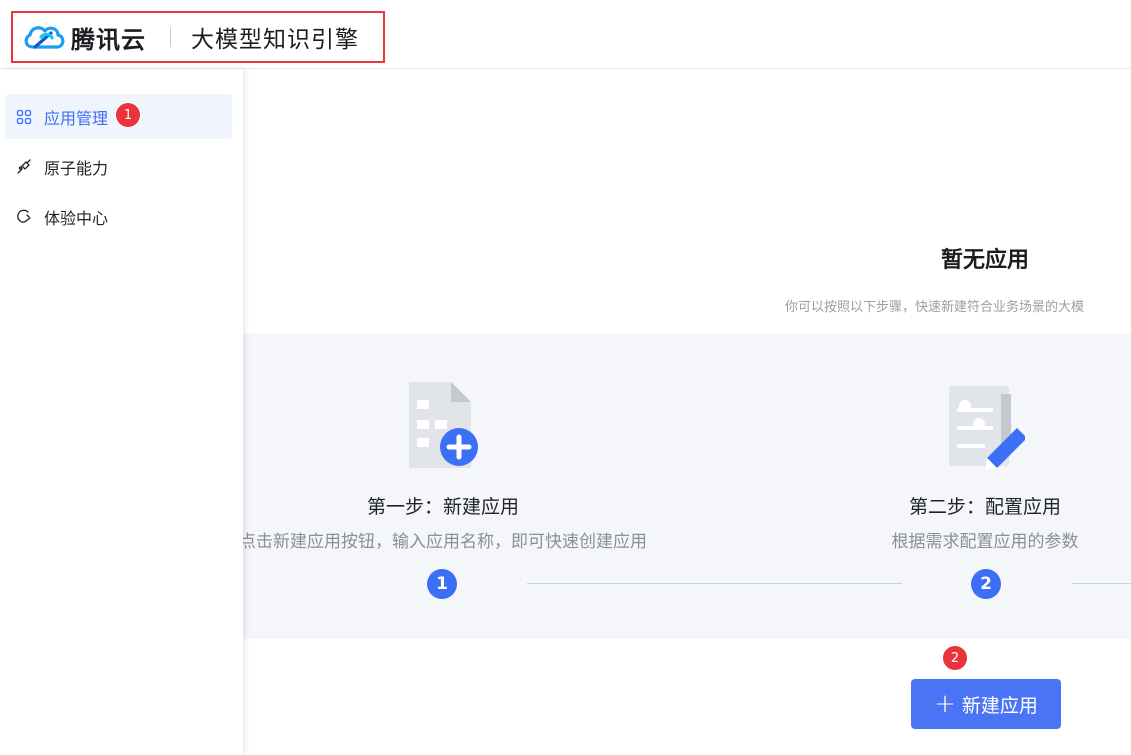 This screenshot has width=1131, height=755. I want to click on new-document-icon, so click(443, 425).